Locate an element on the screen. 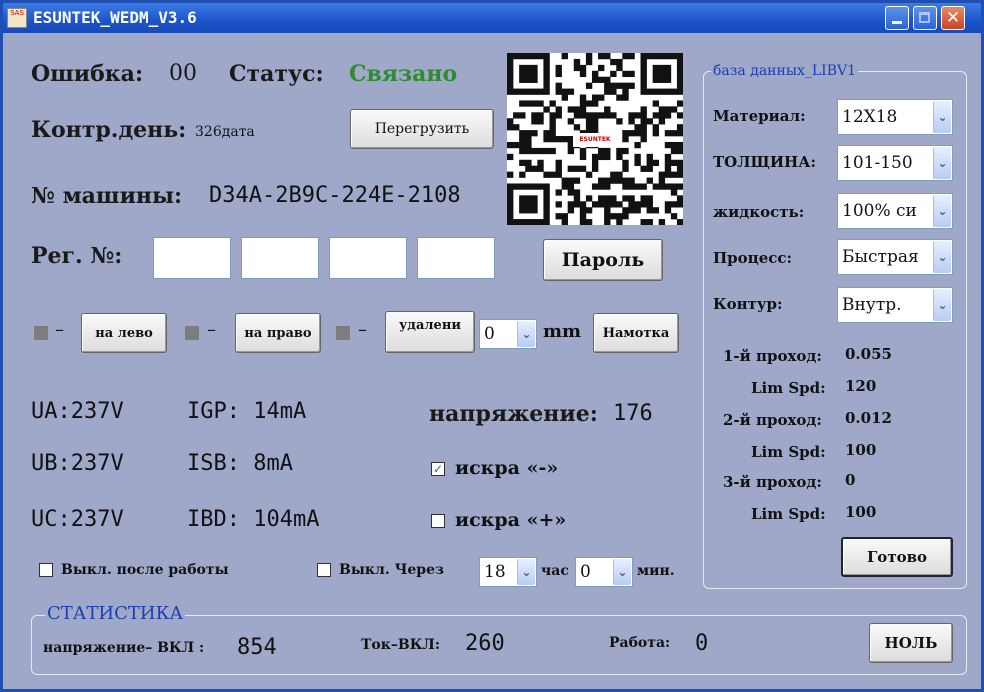 Image resolution: width=984 pixels, height=692 pixels. right-dash: – is located at coordinates (211, 329).